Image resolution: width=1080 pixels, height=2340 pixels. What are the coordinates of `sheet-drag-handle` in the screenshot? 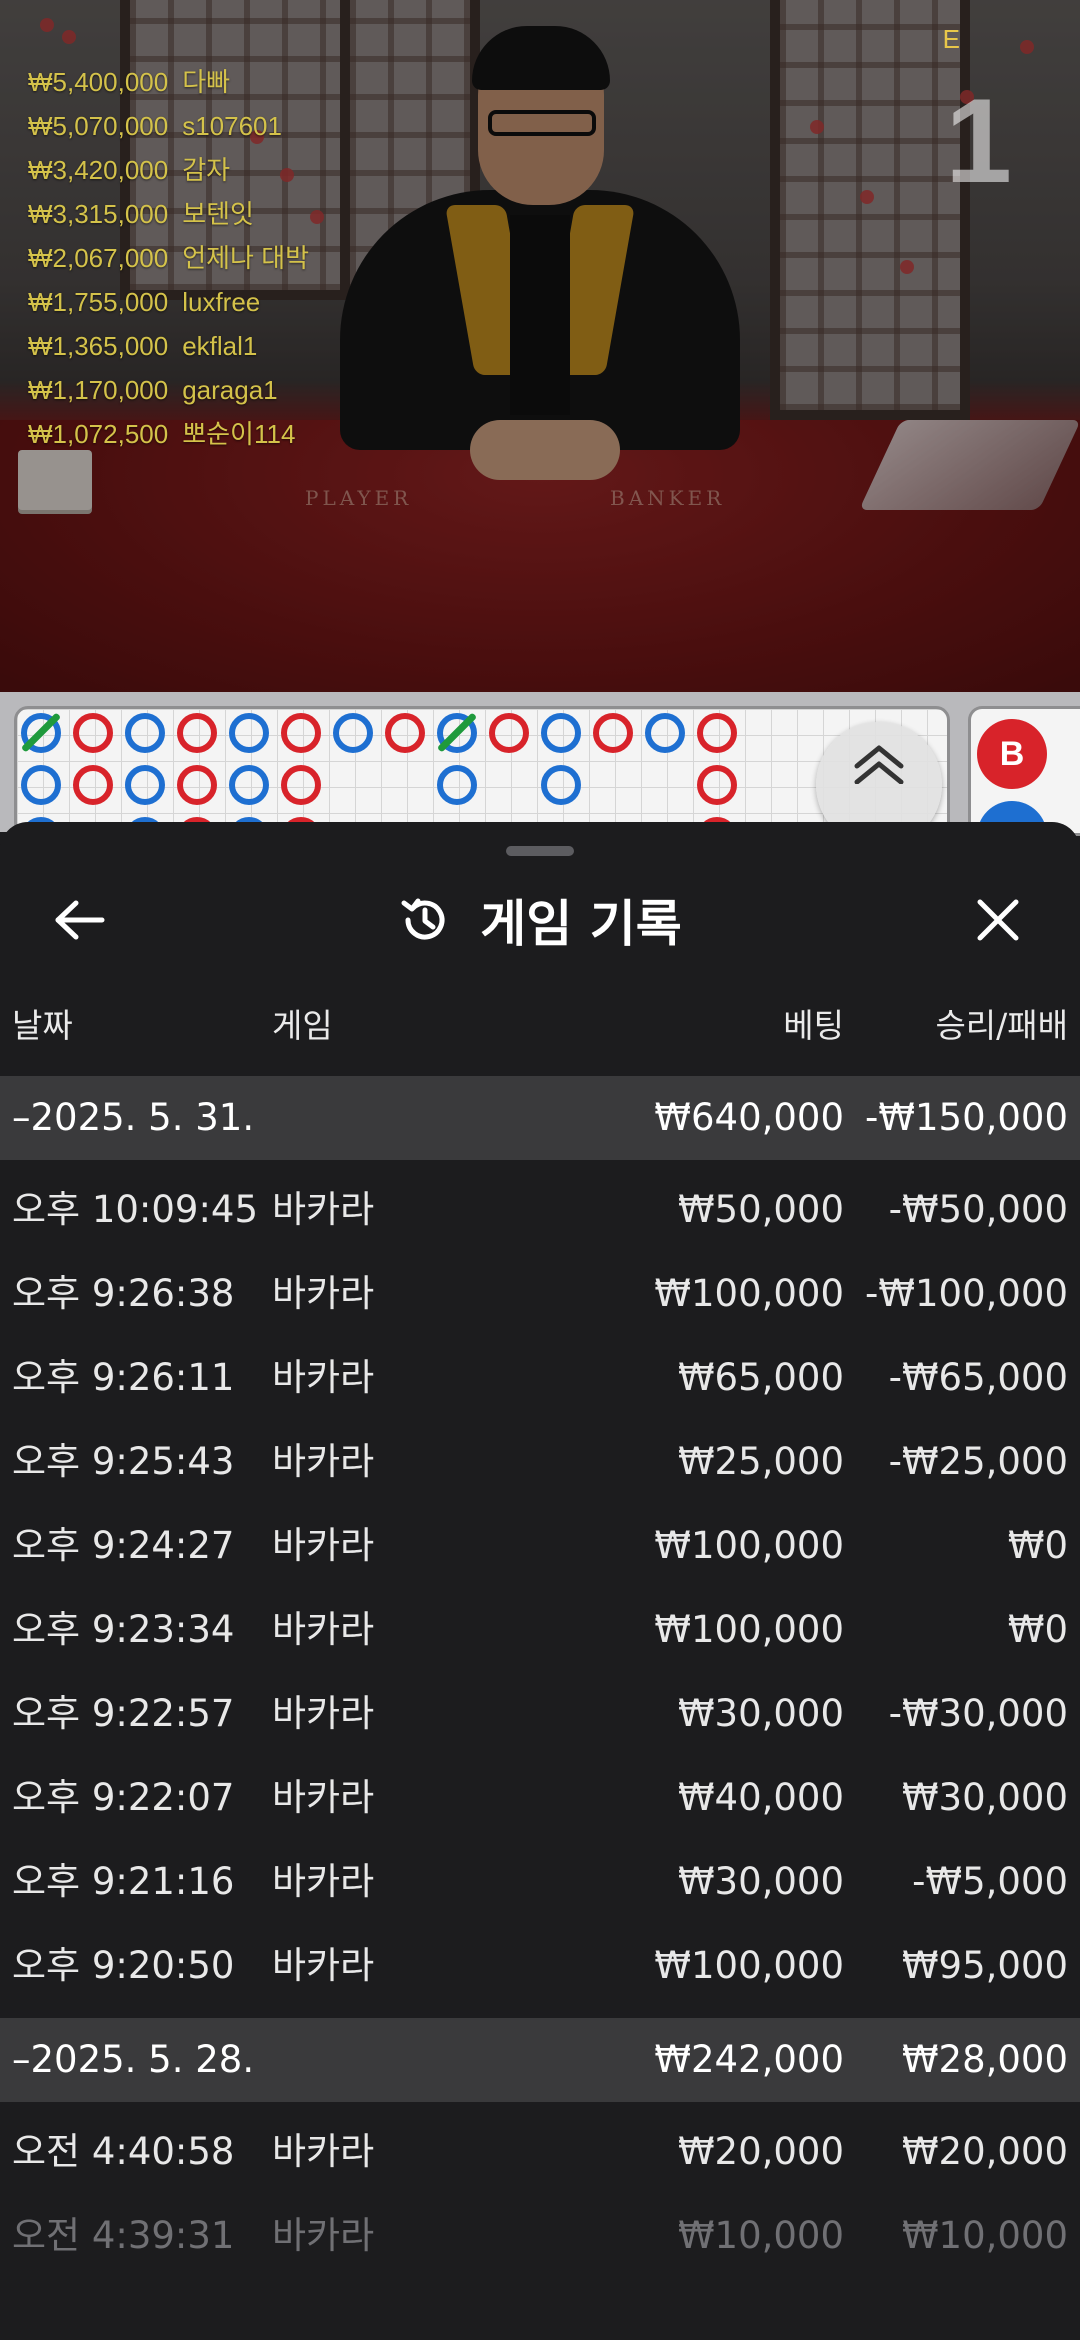 It's located at (540, 851).